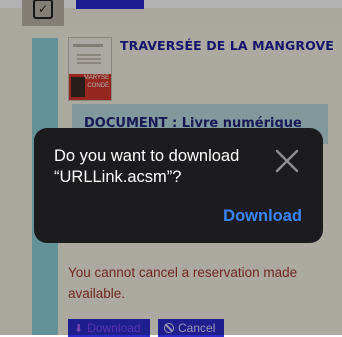 The image size is (342, 337). Describe the element at coordinates (287, 161) in the screenshot. I see `close-icon` at that location.